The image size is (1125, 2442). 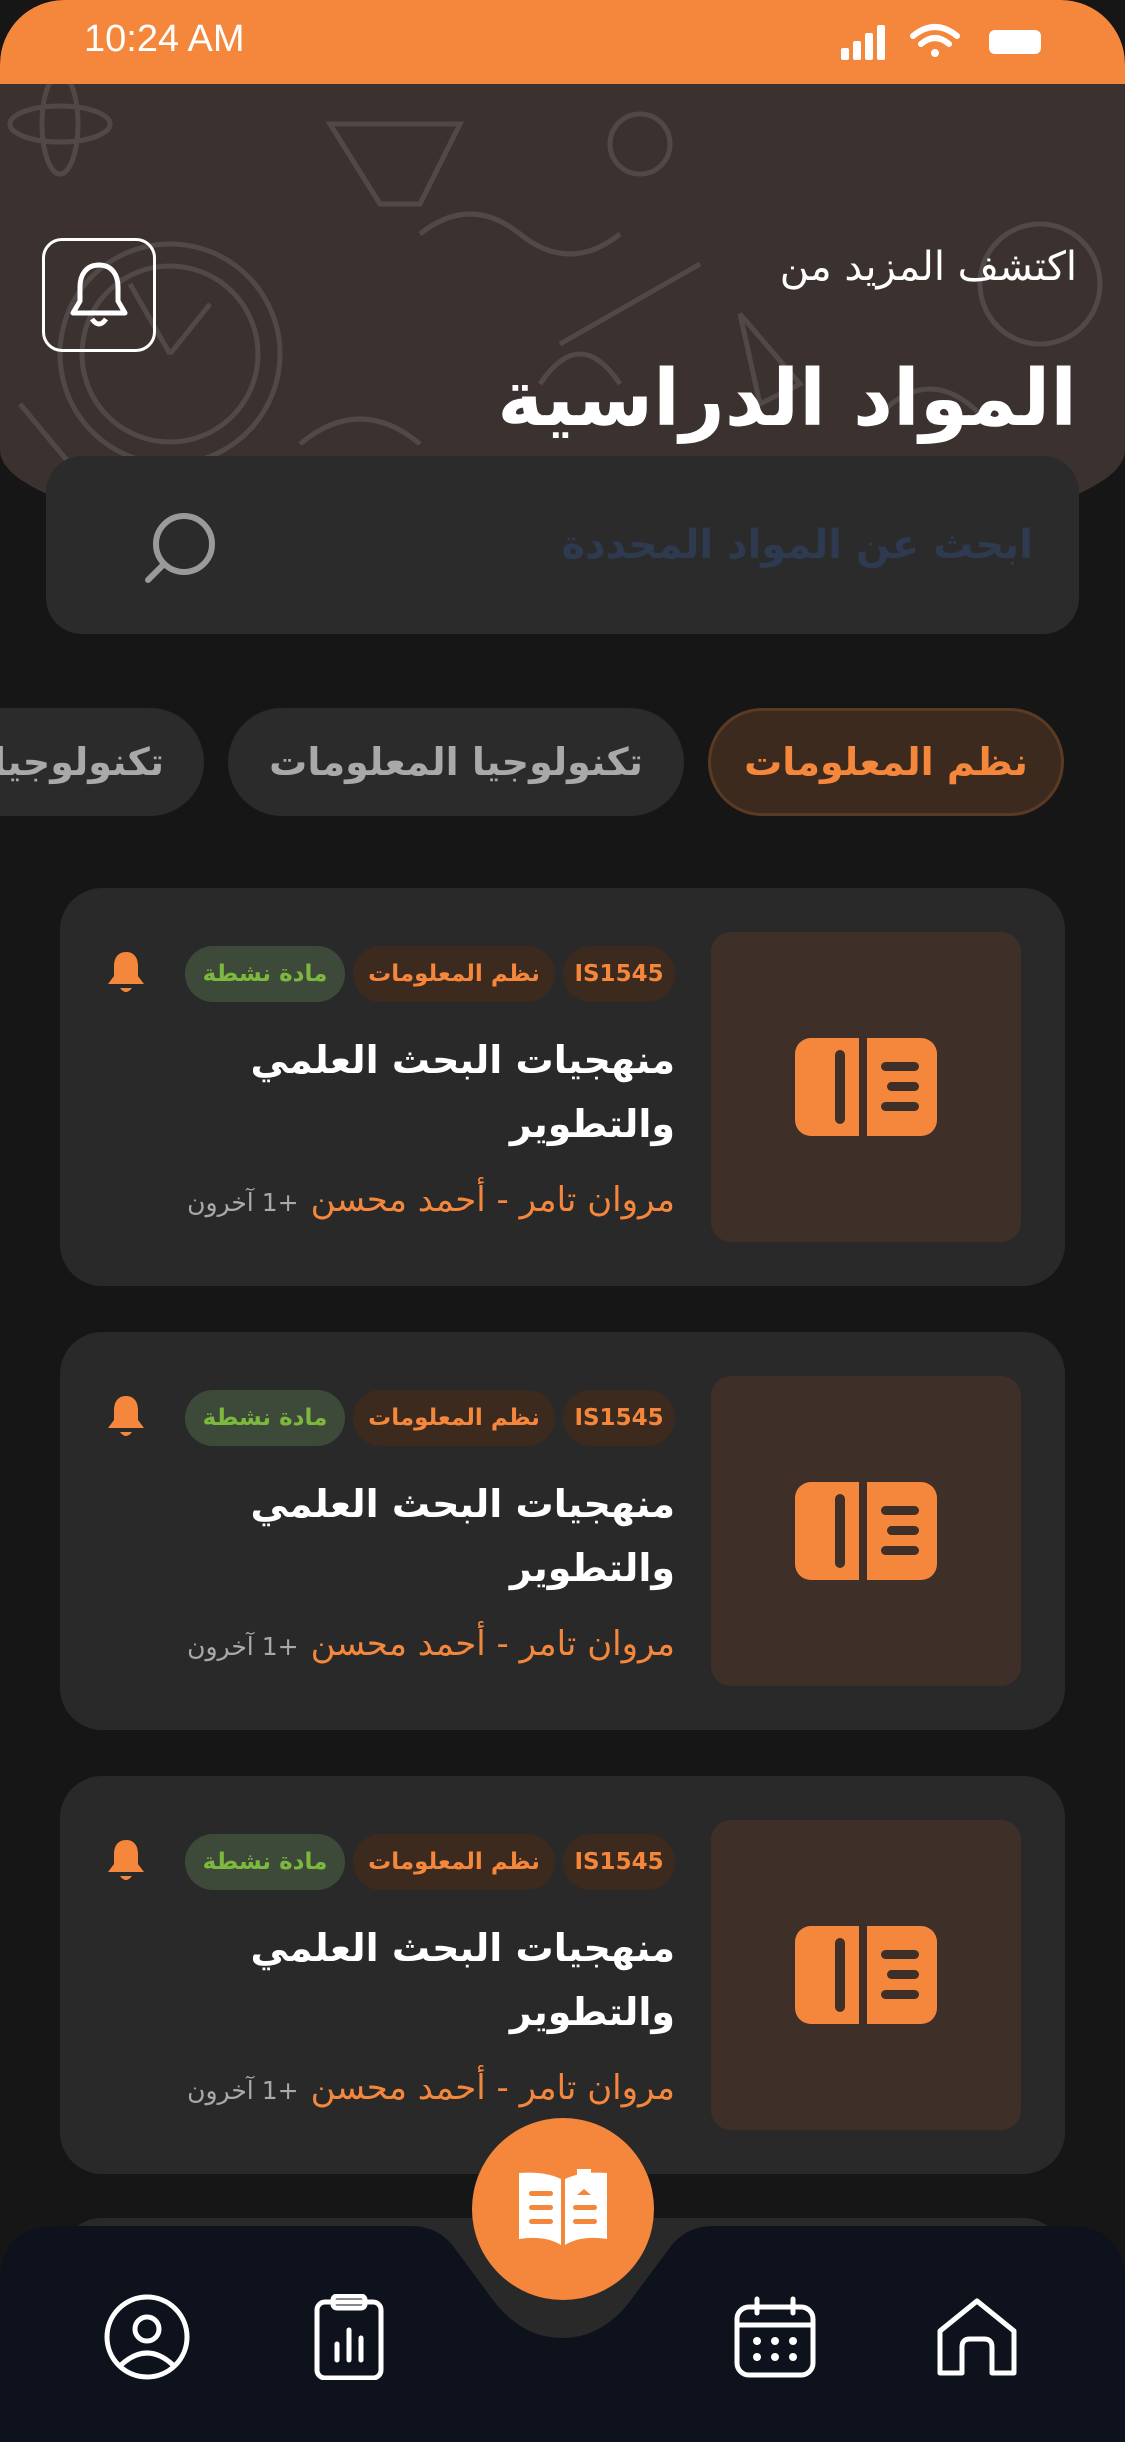 What do you see at coordinates (164, 39) in the screenshot?
I see `status-time: 10:24 AM` at bounding box center [164, 39].